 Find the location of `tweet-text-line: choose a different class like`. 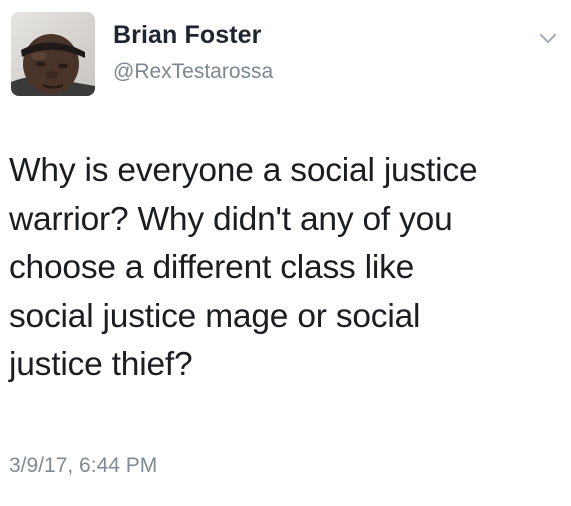

tweet-text-line: choose a different class like is located at coordinates (212, 267).